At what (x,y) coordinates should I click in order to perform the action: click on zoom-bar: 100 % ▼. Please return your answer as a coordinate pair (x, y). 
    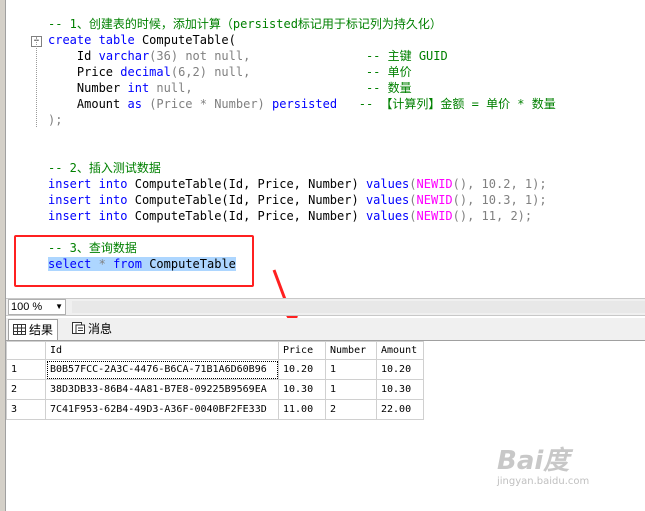
    Looking at the image, I should click on (325, 307).